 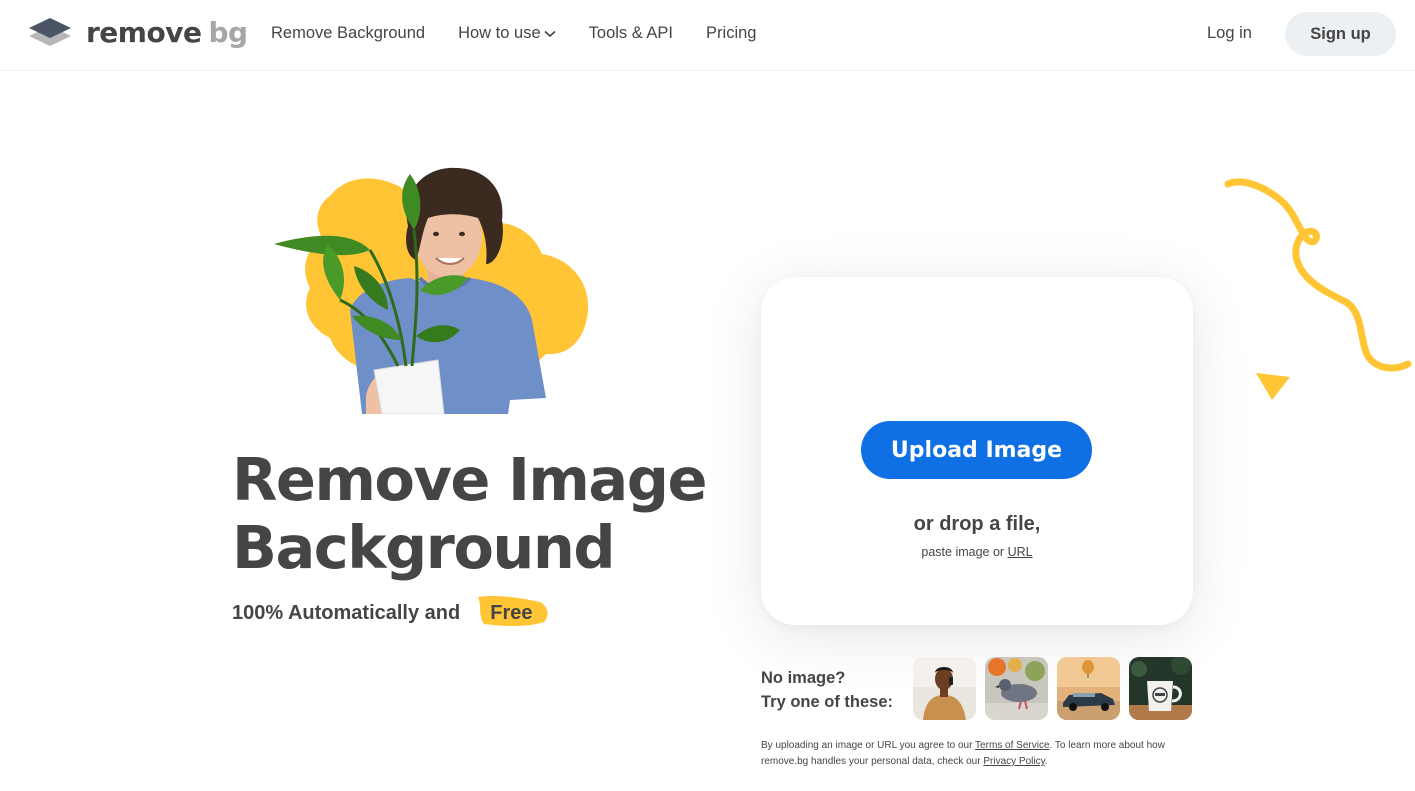 What do you see at coordinates (228, 32) in the screenshot?
I see `logo-word-bg: bg` at bounding box center [228, 32].